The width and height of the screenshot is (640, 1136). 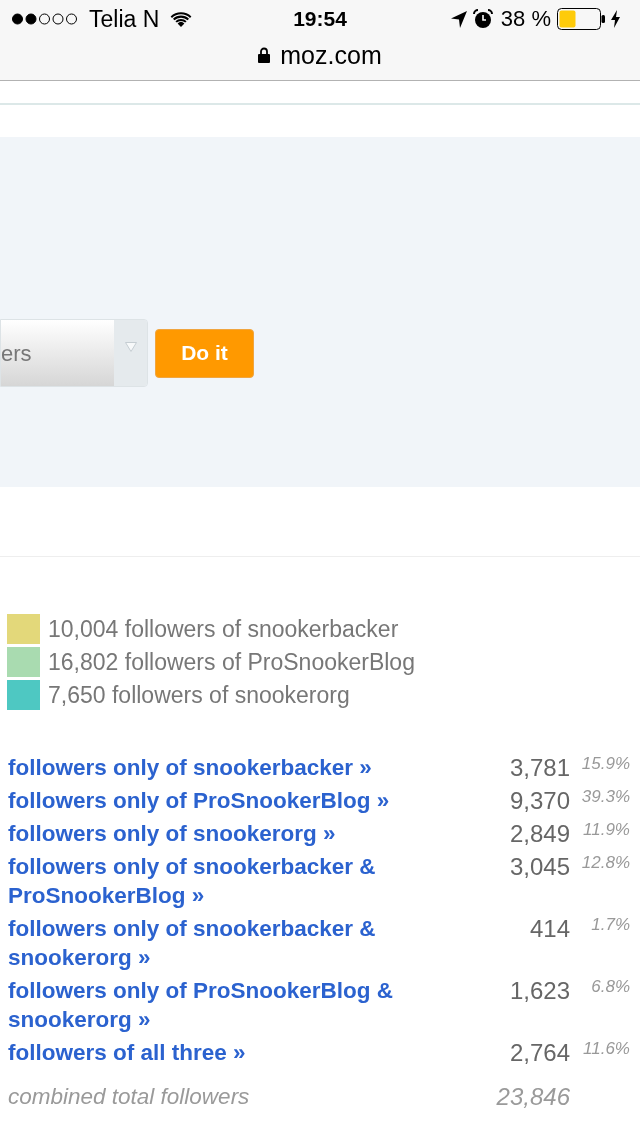 I want to click on share-percent: 11.9%, so click(x=606, y=830).